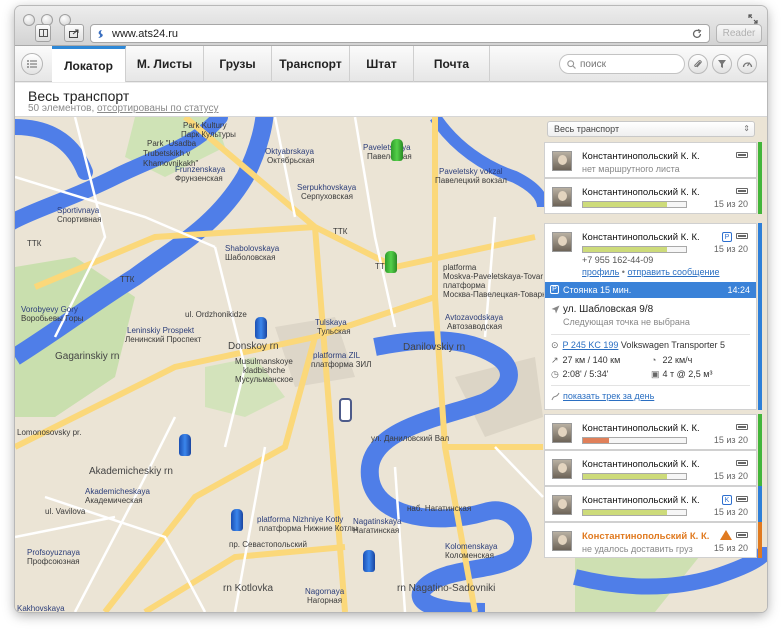 Image resolution: width=782 pixels, height=633 pixels. I want to click on track-icon, so click(555, 396).